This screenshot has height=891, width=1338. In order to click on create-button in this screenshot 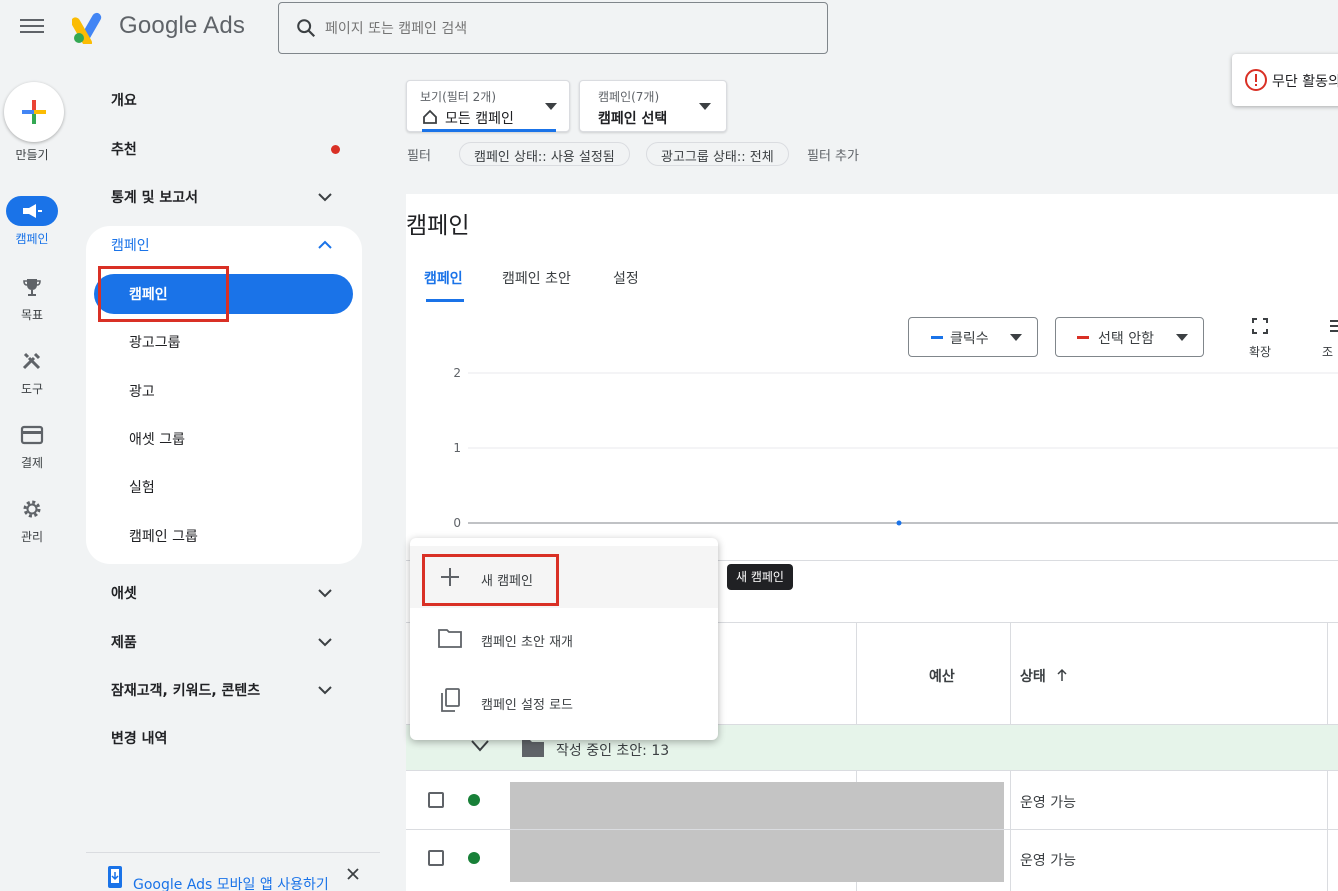, I will do `click(34, 112)`.